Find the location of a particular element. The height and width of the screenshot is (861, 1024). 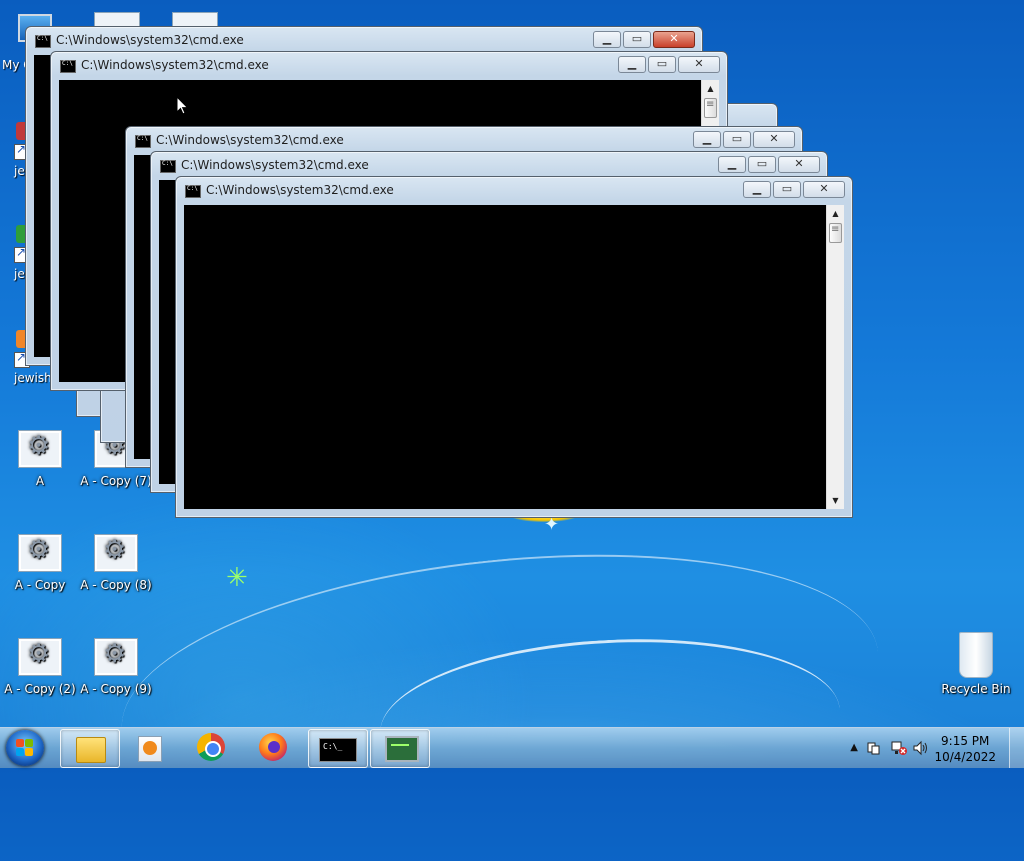

taskbar-chrome is located at coordinates (211, 747).